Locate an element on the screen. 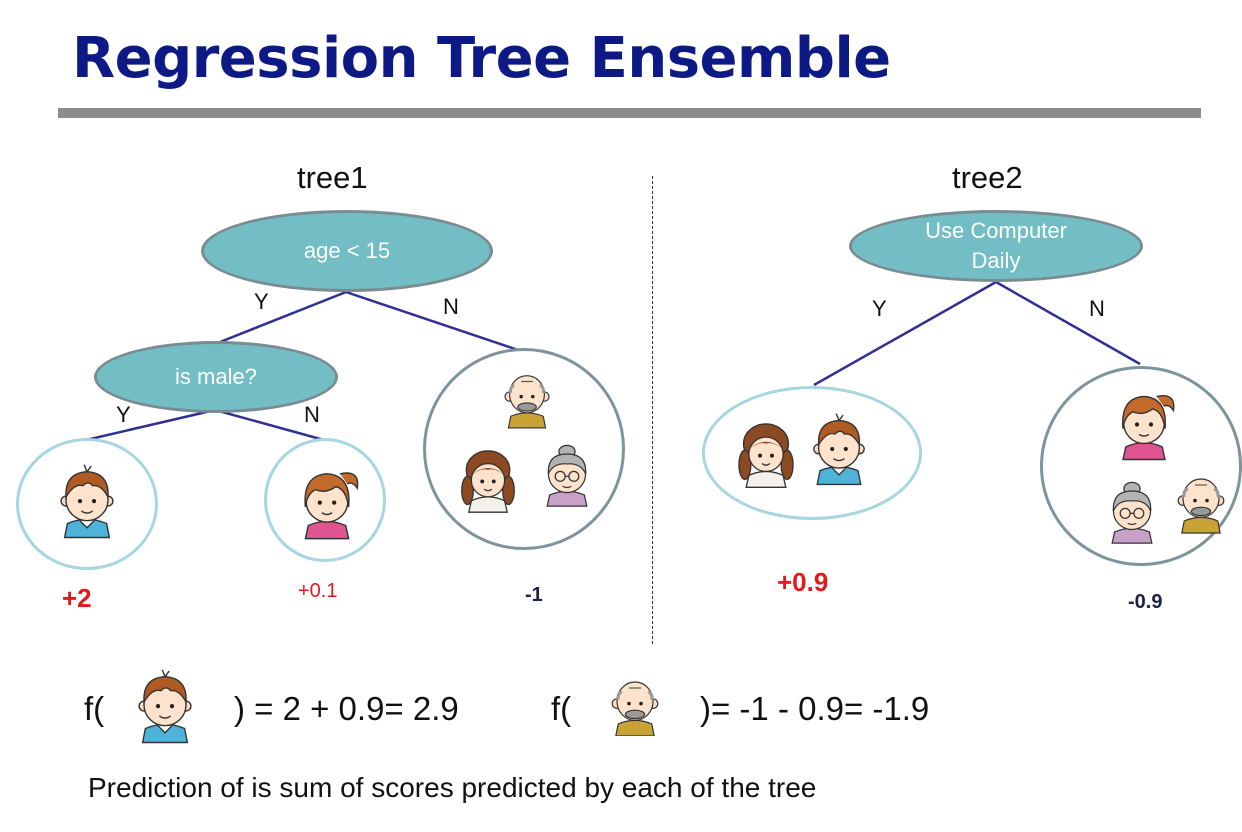  tree2-leaf-others is located at coordinates (1141, 466).